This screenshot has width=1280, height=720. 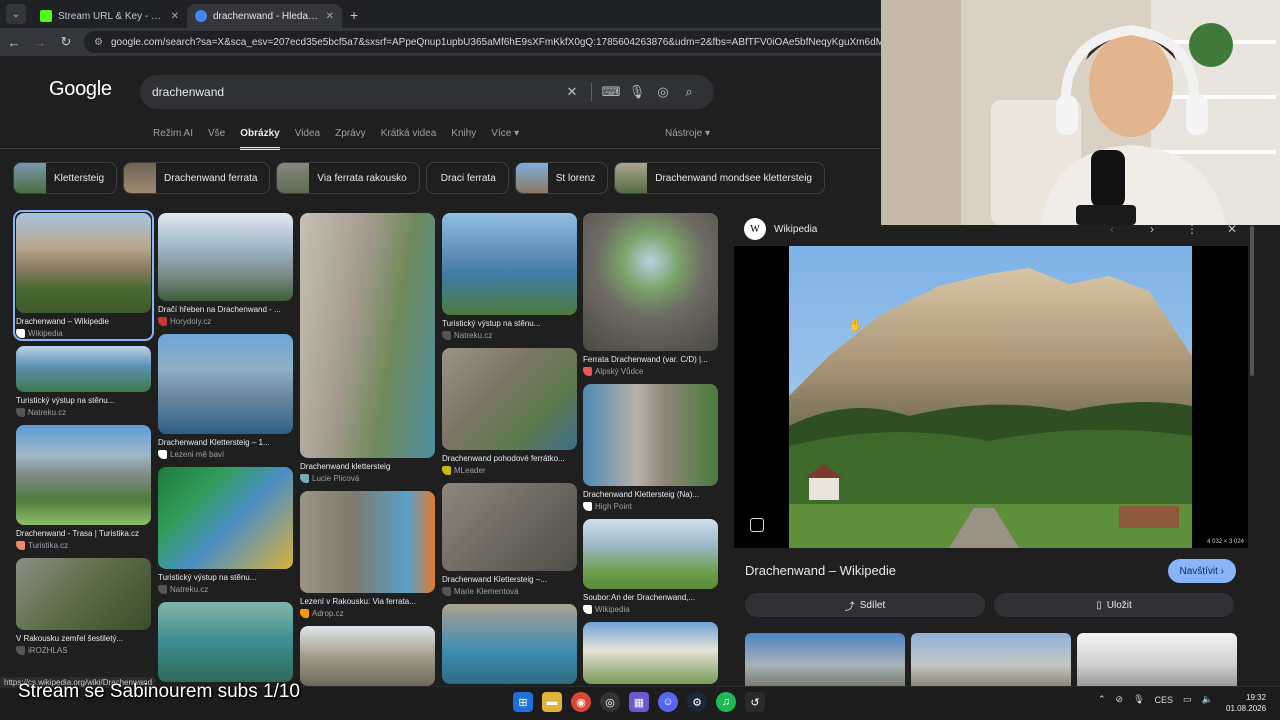 I want to click on forward-icon: →, so click(x=40, y=42).